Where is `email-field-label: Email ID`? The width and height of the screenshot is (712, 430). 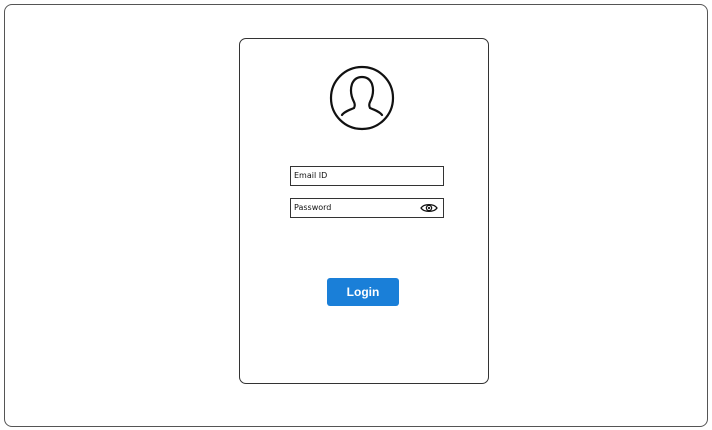
email-field-label: Email ID is located at coordinates (311, 175).